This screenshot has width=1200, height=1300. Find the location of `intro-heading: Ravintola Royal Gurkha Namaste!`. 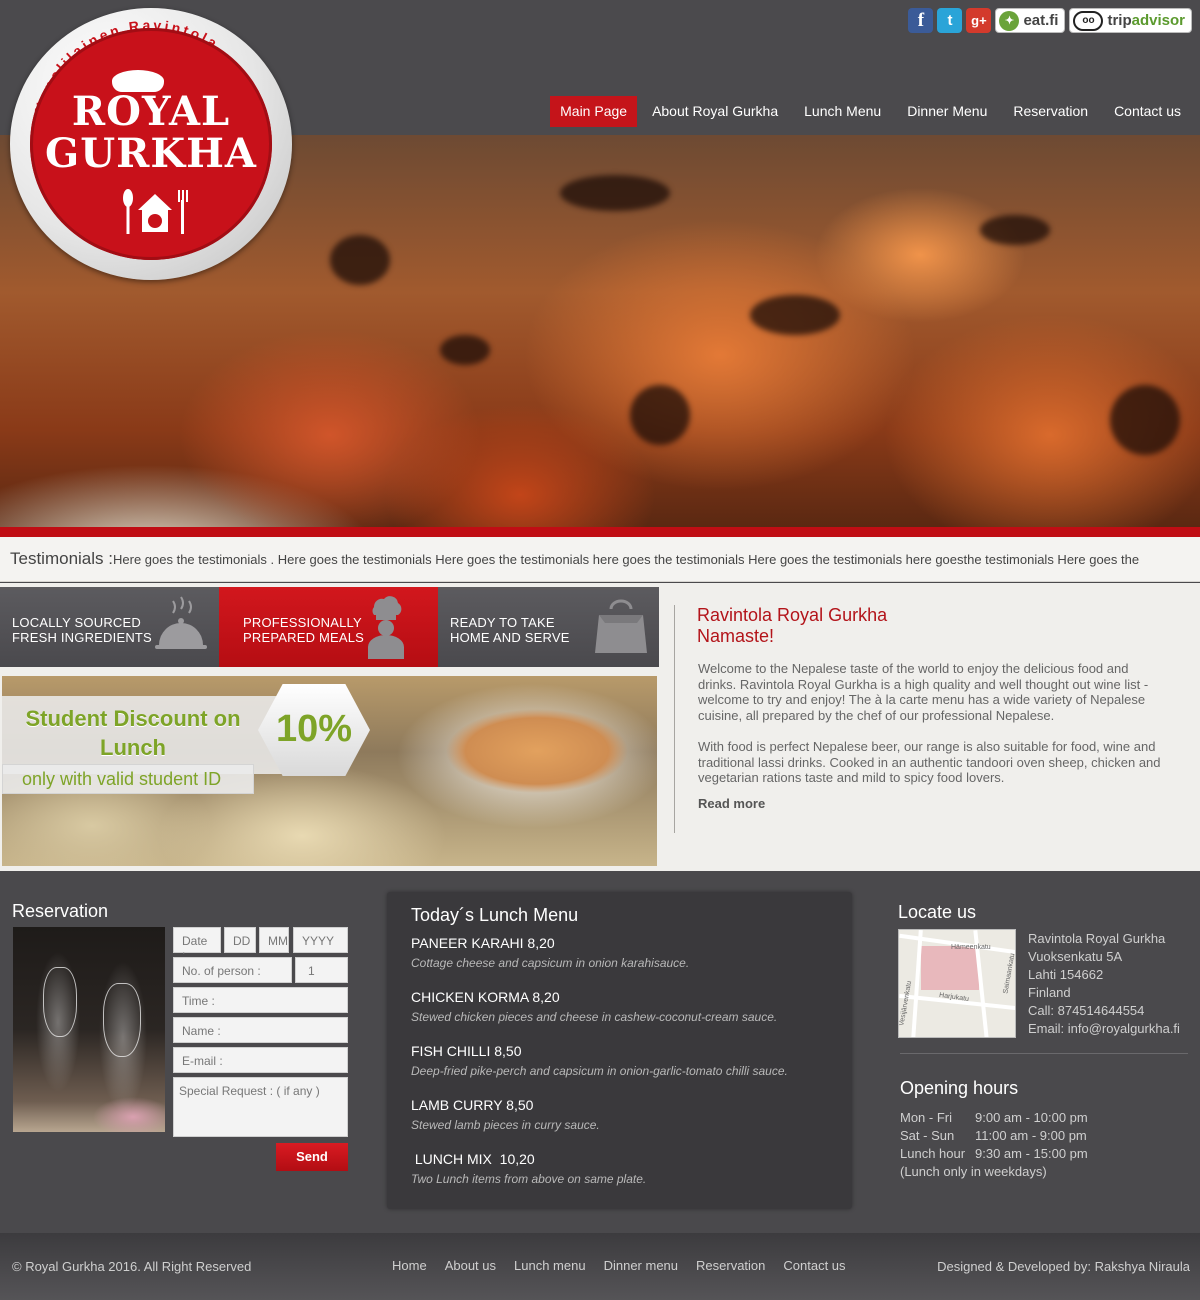

intro-heading: Ravintola Royal Gurkha Namaste! is located at coordinates (792, 626).